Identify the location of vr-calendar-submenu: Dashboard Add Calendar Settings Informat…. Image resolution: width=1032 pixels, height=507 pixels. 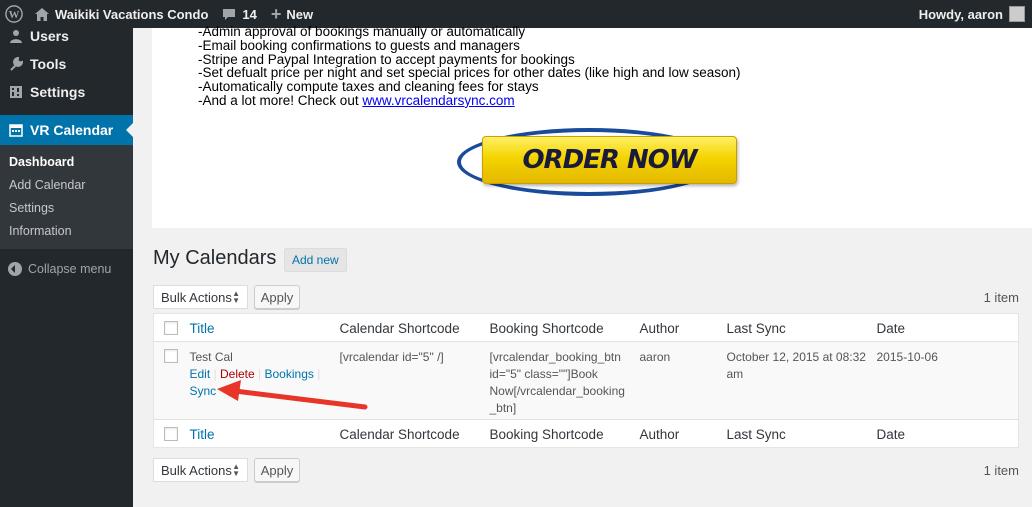
(66, 197).